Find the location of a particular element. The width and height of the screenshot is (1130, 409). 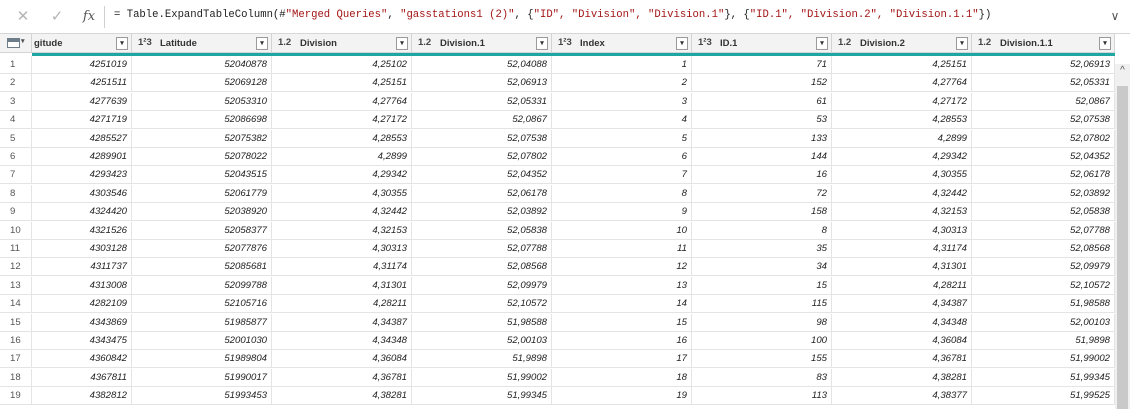

table-cell: 4360842 is located at coordinates (82, 359).